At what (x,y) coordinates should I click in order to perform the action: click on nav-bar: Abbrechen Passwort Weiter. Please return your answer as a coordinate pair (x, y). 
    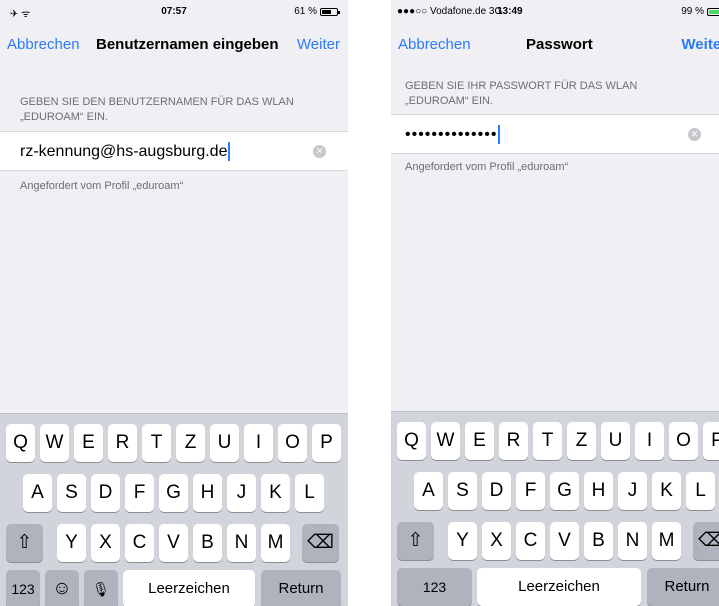
    Looking at the image, I should click on (555, 44).